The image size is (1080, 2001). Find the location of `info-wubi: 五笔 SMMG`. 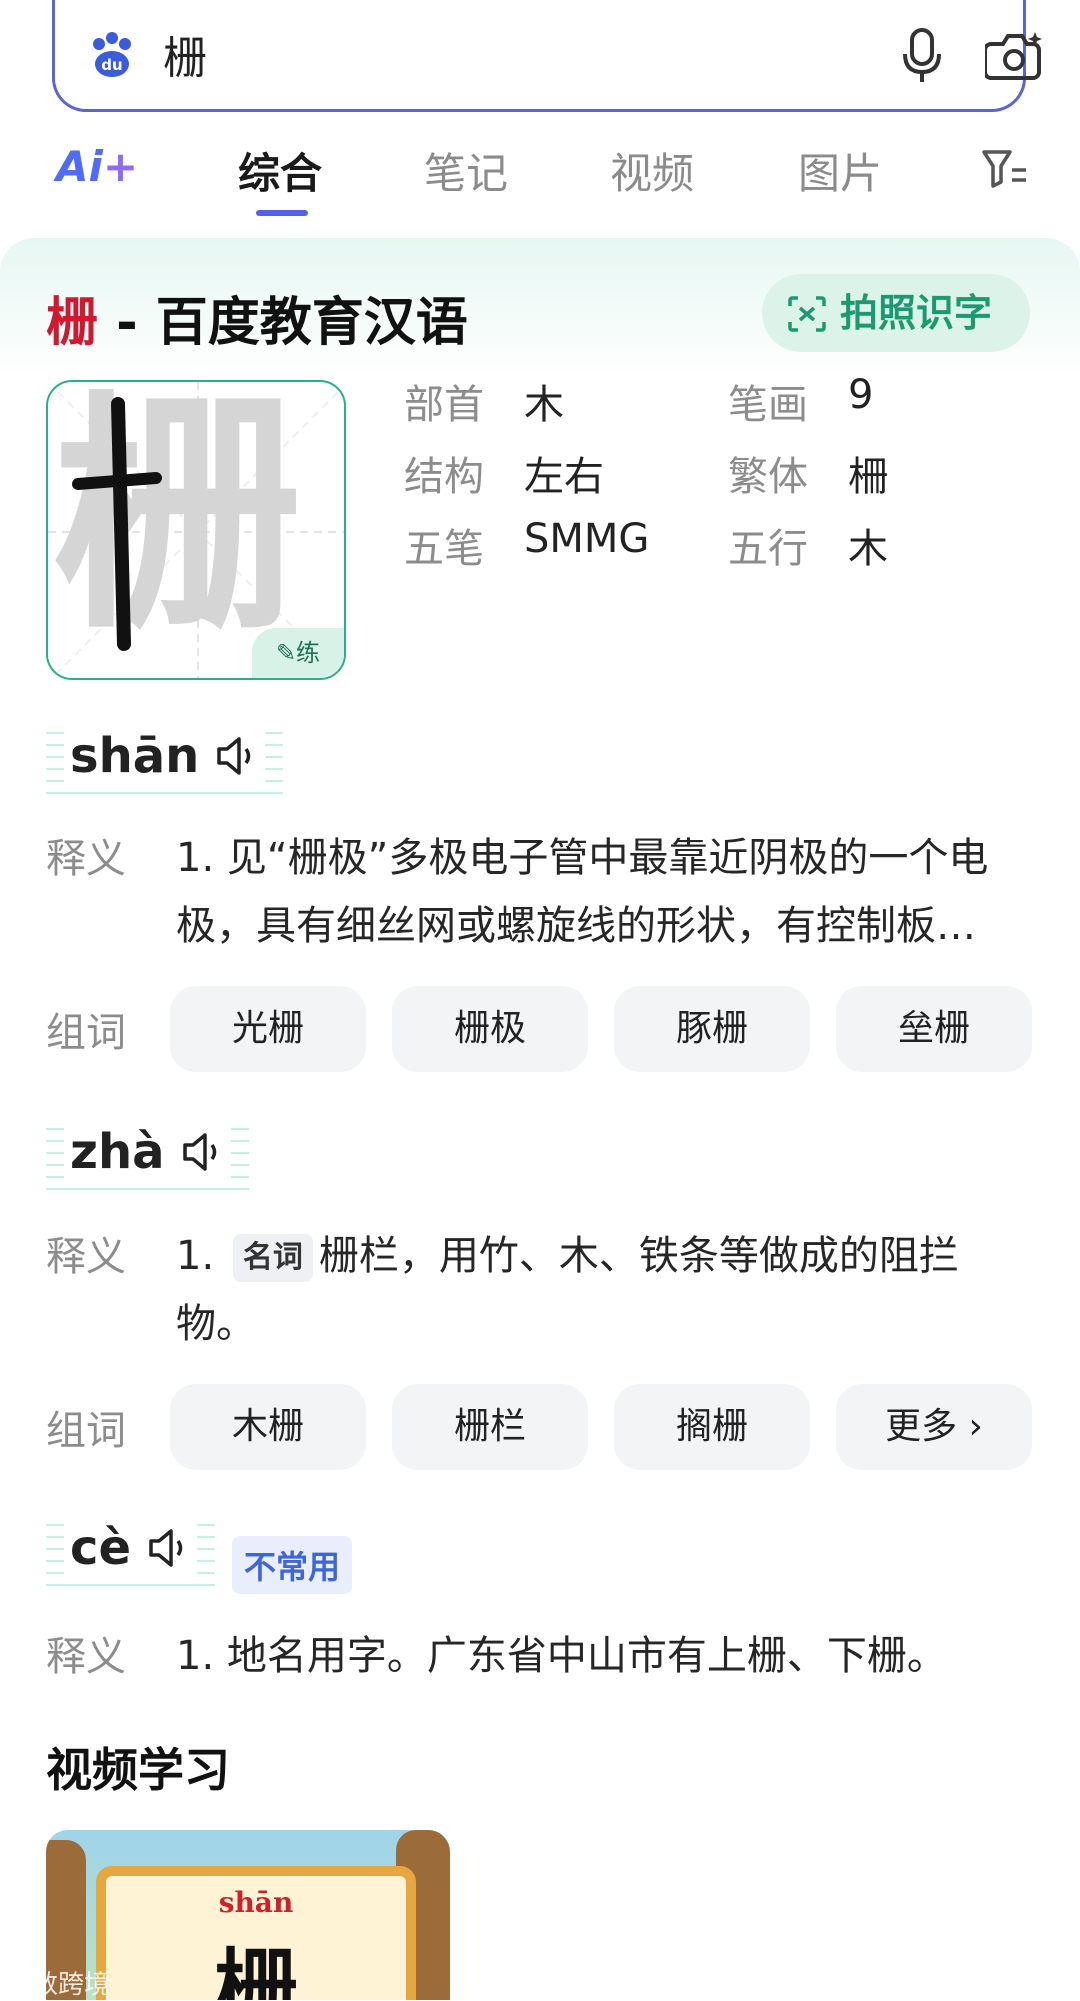

info-wubi: 五笔 SMMG is located at coordinates (527, 544).